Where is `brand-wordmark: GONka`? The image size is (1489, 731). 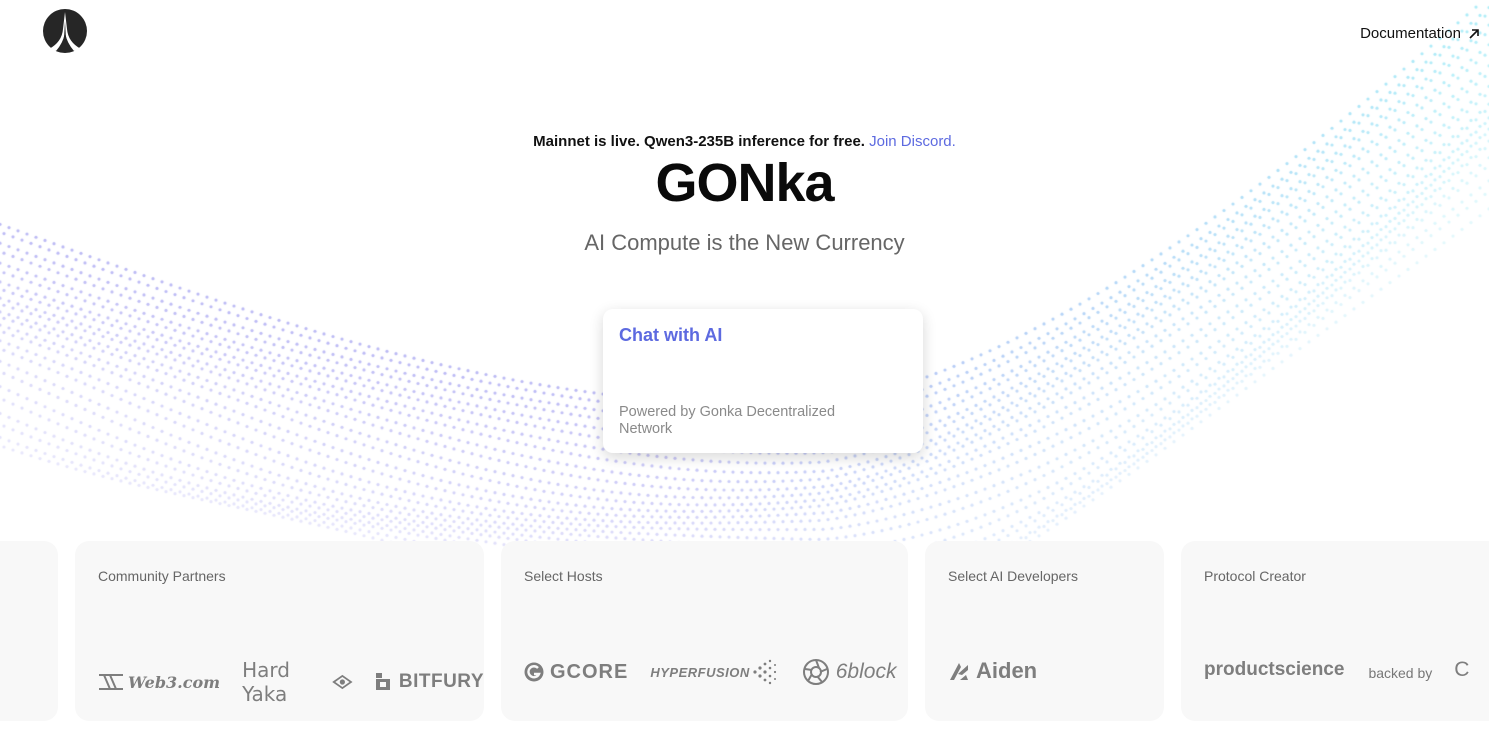
brand-wordmark: GONka is located at coordinates (744, 183).